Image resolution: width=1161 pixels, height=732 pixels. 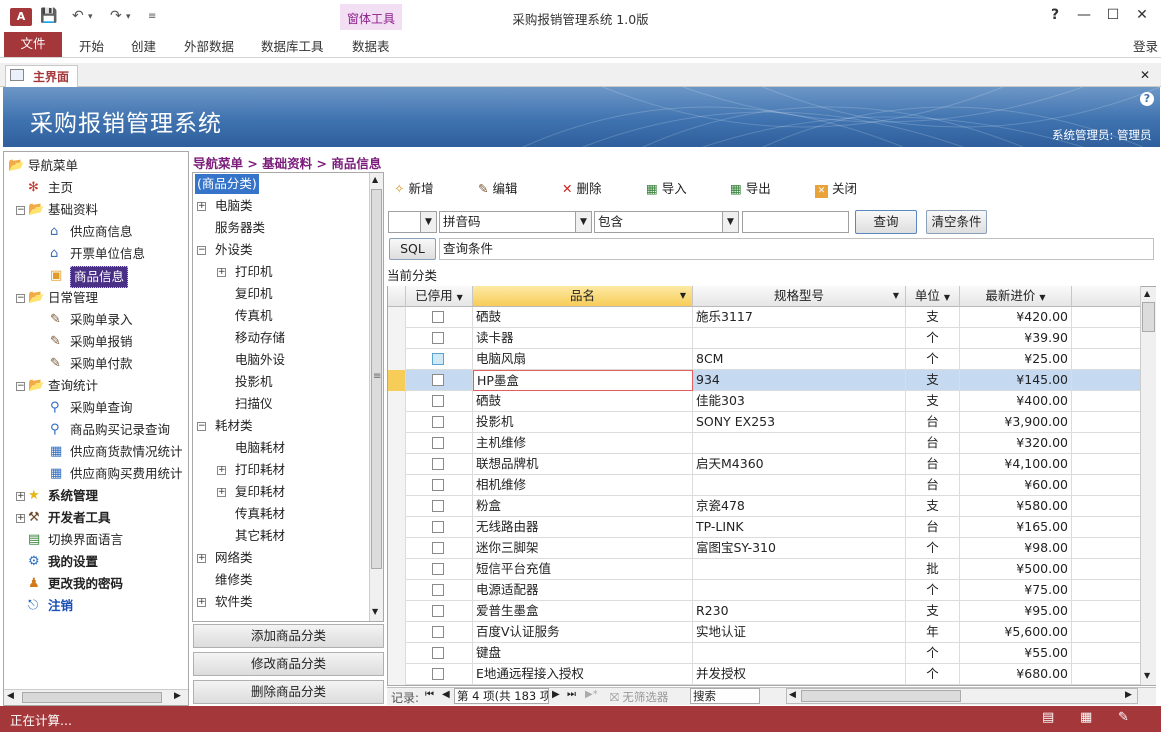 I want to click on collapse-icon: −, so click(x=20, y=386).